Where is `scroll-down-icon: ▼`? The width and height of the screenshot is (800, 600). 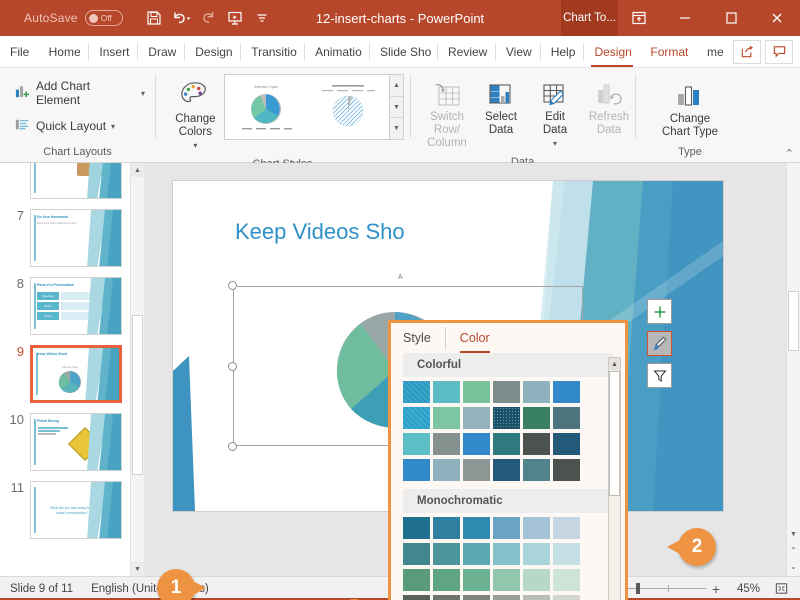
scroll-down-icon: ▼ is located at coordinates (137, 569).